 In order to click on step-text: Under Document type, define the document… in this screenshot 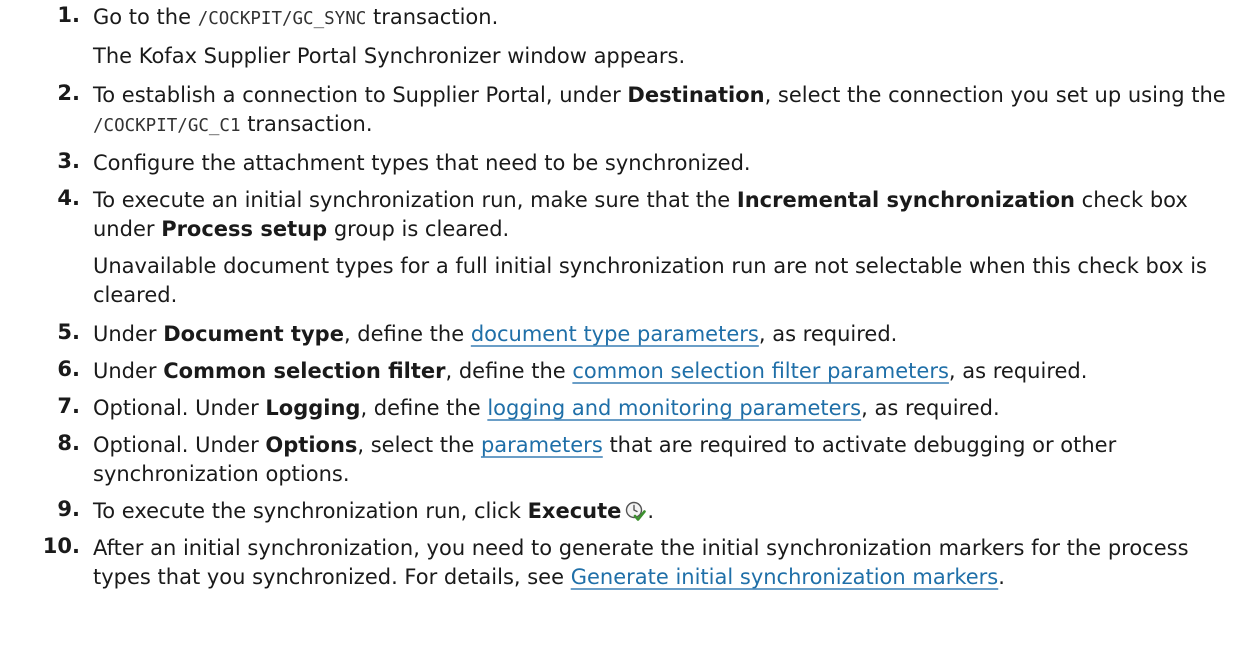, I will do `click(495, 334)`.